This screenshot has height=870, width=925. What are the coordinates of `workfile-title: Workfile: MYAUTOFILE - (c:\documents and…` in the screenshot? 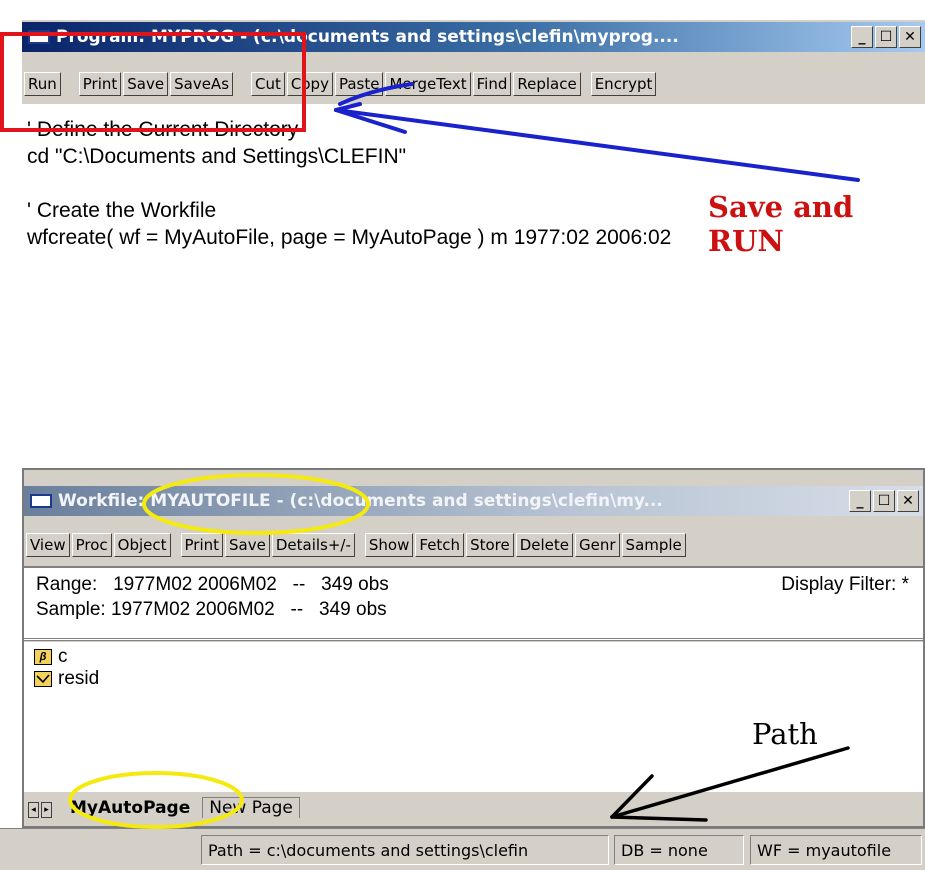 It's located at (360, 501).